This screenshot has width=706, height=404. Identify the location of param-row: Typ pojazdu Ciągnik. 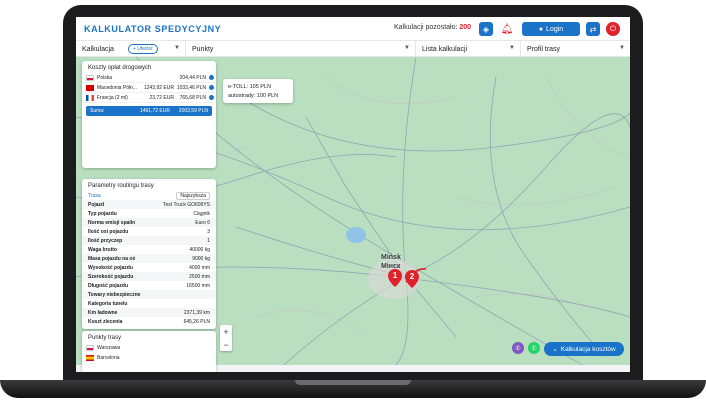
(149, 213).